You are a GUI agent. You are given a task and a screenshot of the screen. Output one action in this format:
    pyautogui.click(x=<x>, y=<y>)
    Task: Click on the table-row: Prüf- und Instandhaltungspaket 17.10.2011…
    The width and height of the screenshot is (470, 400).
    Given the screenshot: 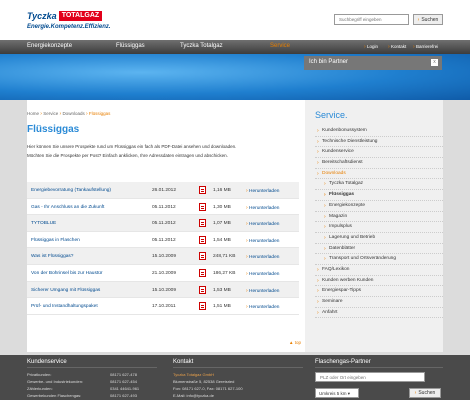 What is the action you would take?
    pyautogui.click(x=163, y=306)
    